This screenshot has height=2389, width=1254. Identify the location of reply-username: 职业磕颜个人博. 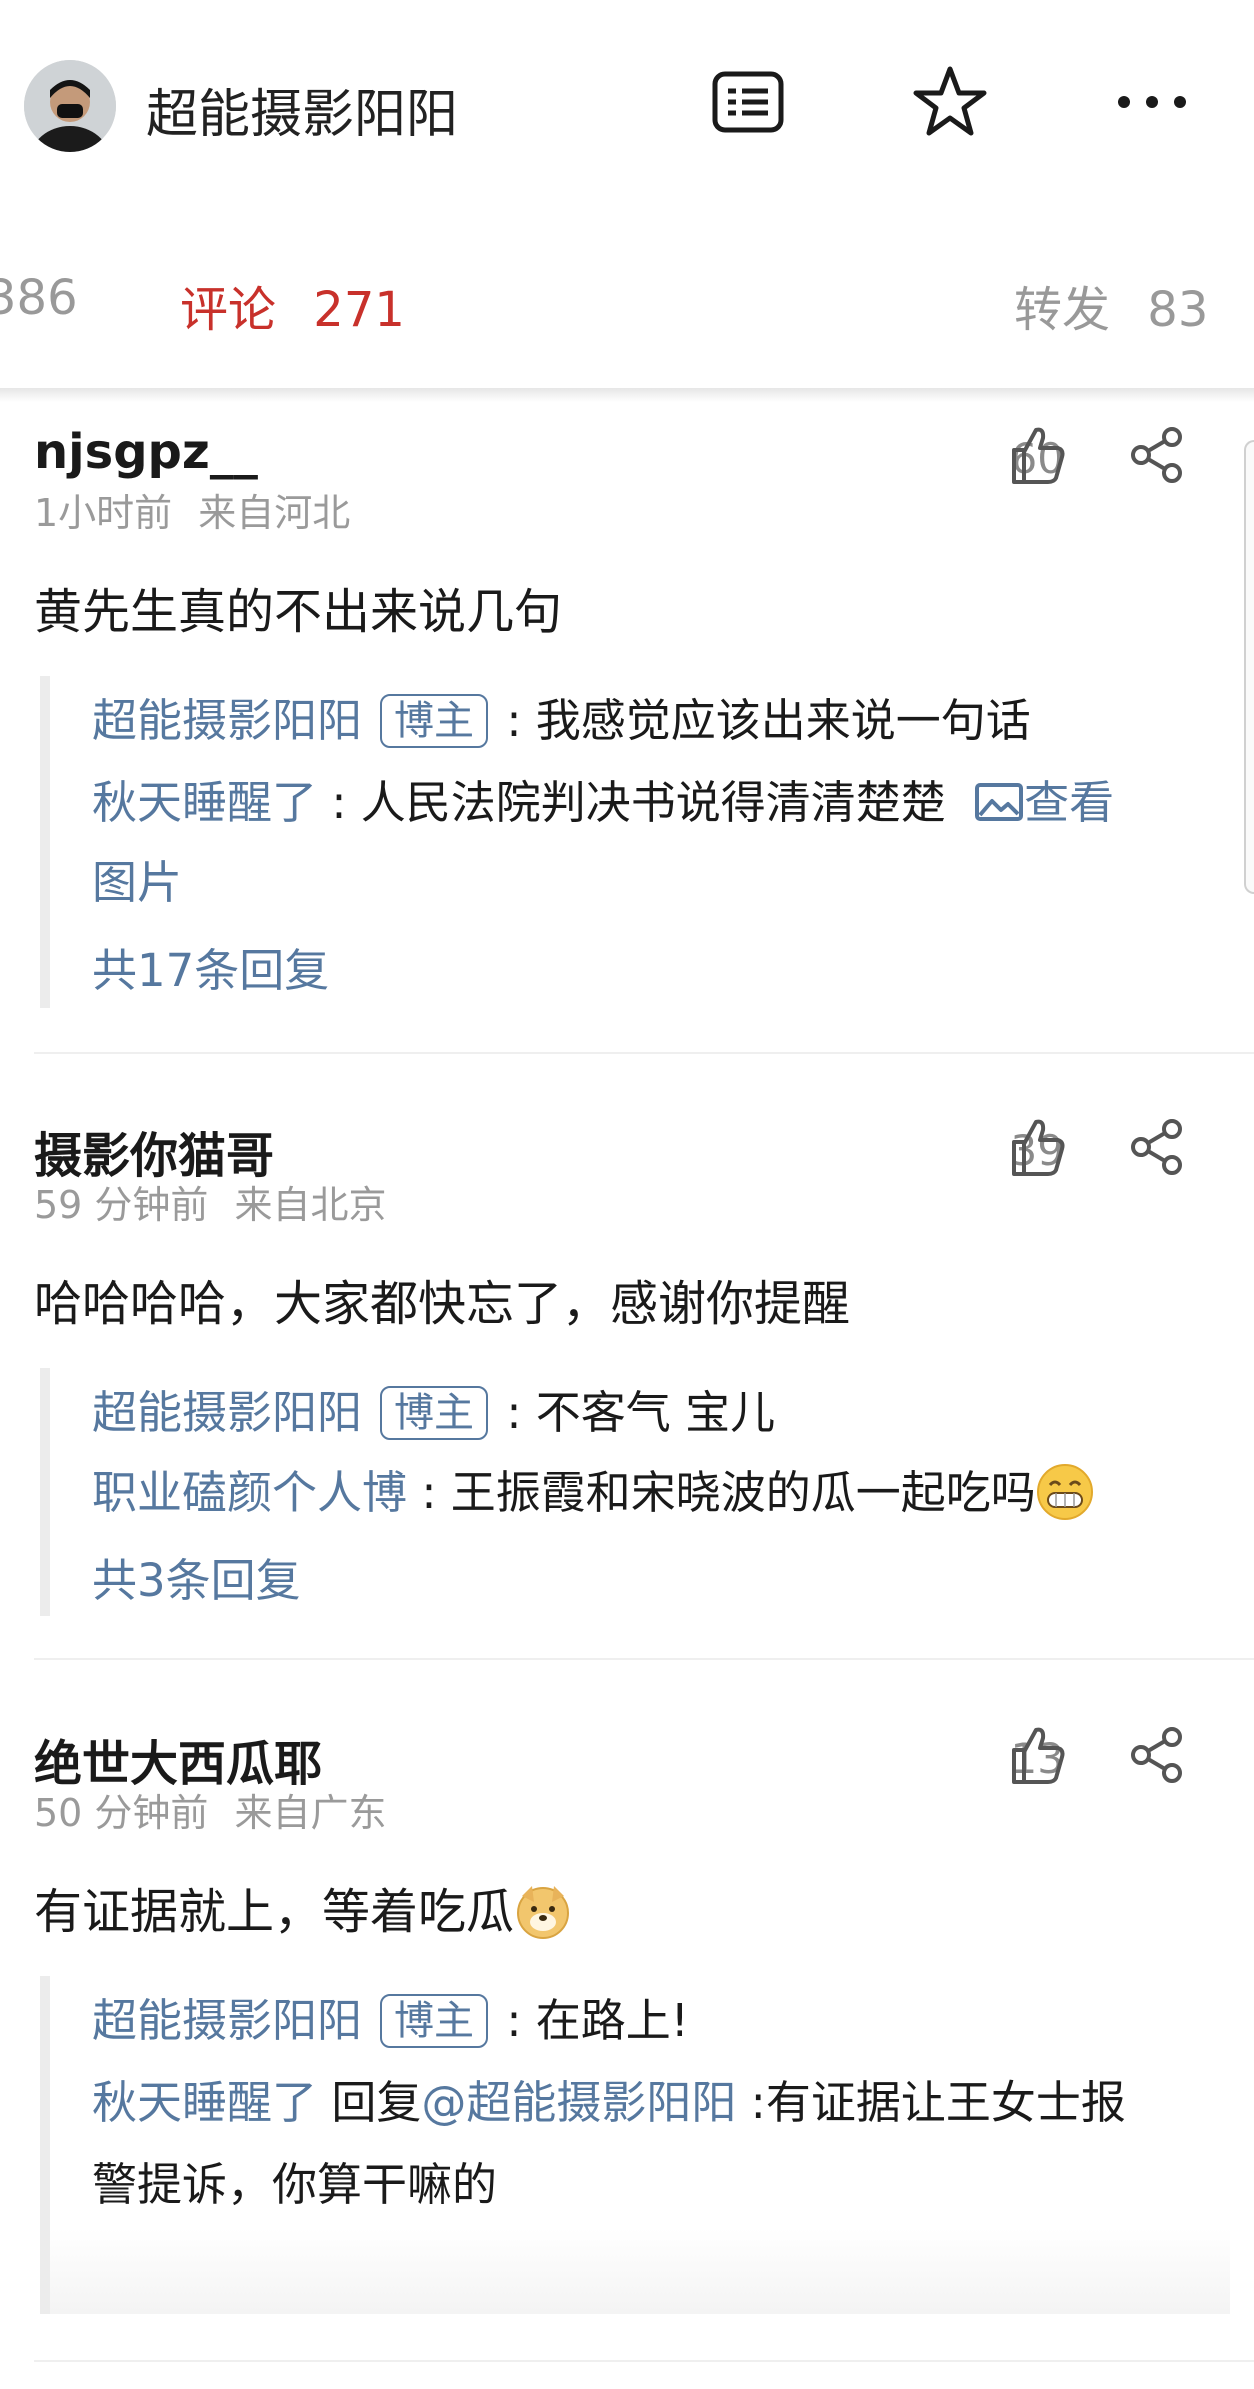
(249, 1492).